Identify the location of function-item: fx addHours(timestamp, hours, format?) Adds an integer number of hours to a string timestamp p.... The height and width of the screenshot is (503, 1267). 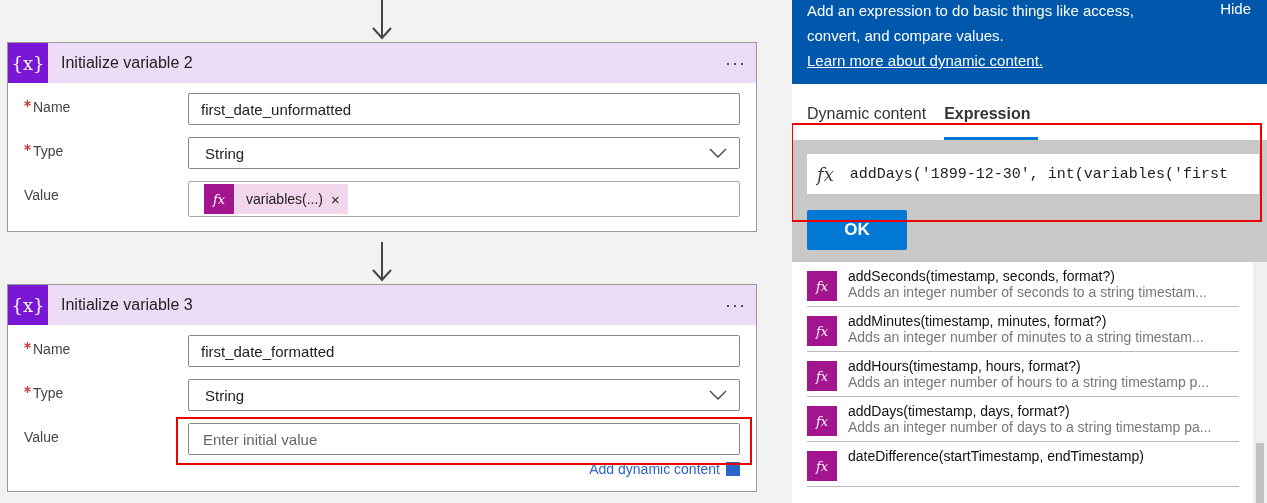
(1023, 374).